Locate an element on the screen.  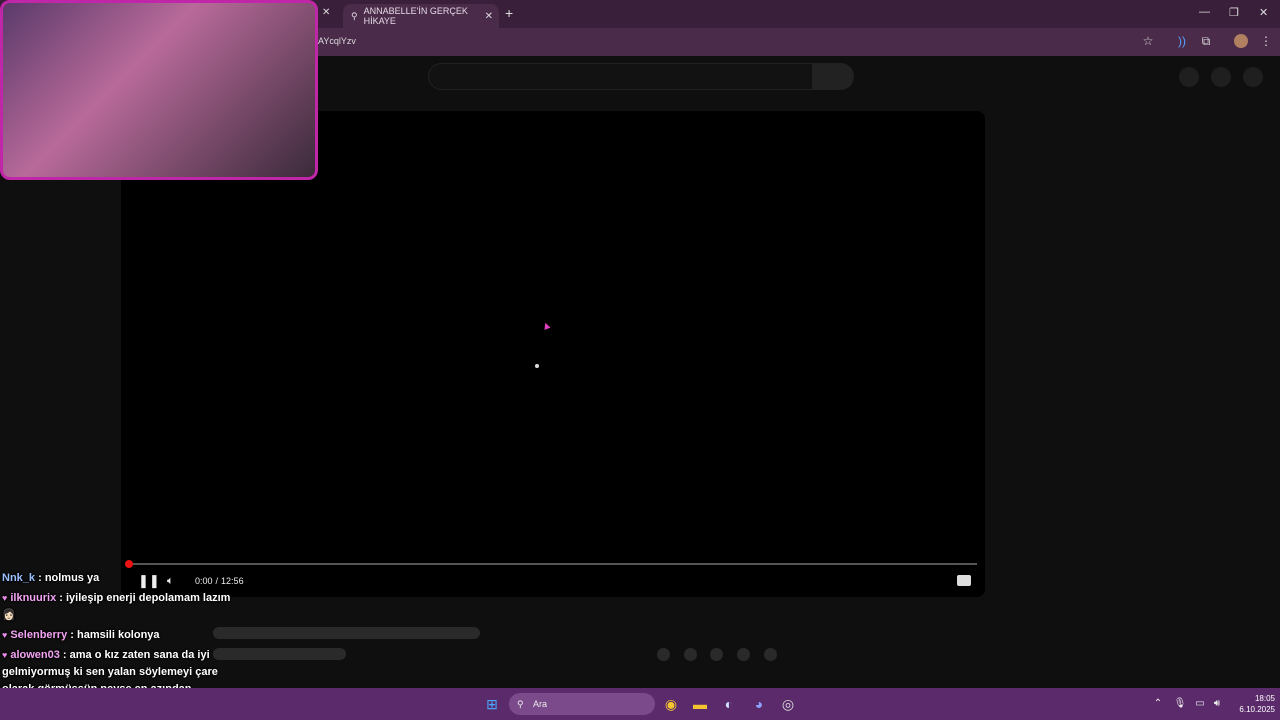
search-button is located at coordinates (833, 76).